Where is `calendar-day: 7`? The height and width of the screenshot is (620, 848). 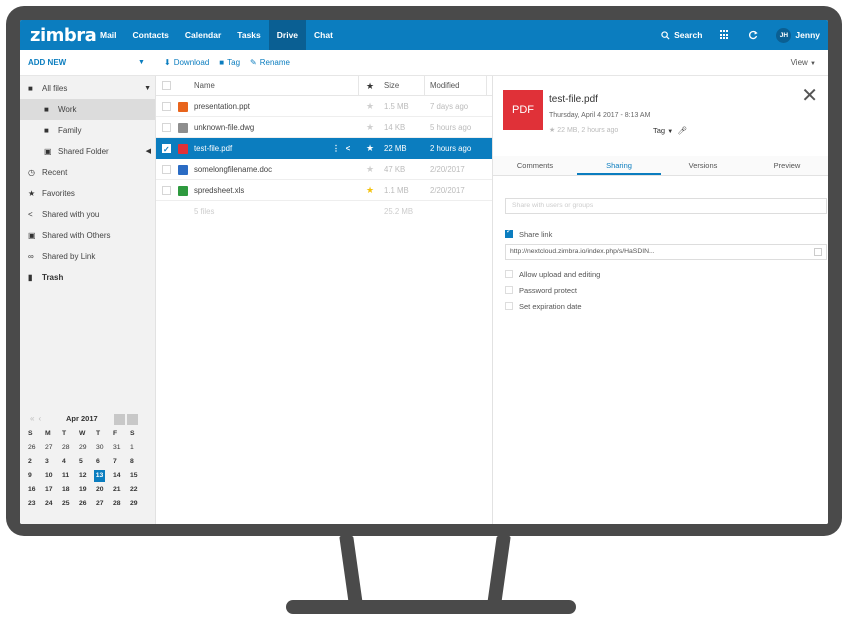
calendar-day: 7 is located at coordinates (121, 462).